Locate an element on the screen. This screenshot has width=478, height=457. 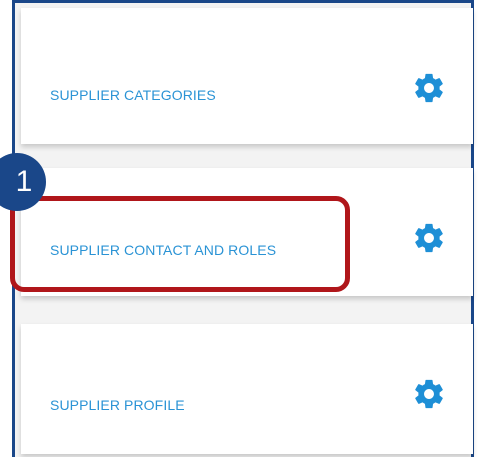
supplier-contact-roles-link: SUPPLIER CONTACT AND ROLES is located at coordinates (163, 250).